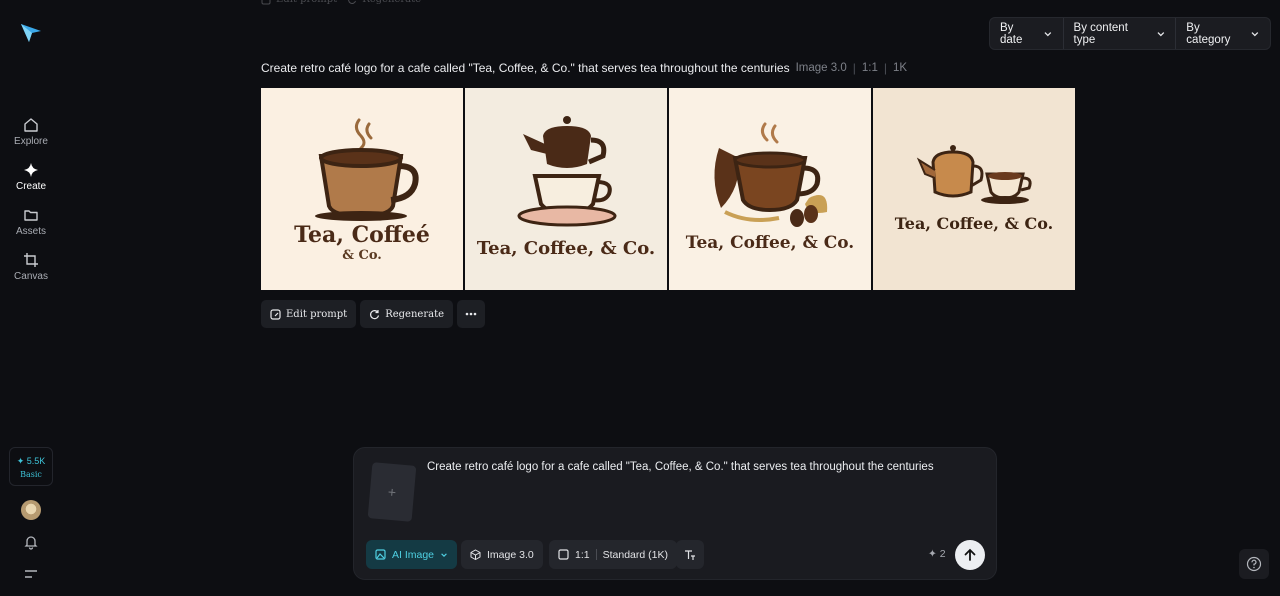 This screenshot has width=1280, height=596. Describe the element at coordinates (362, 255) in the screenshot. I see `image-logo-subtext: & Co.` at that location.